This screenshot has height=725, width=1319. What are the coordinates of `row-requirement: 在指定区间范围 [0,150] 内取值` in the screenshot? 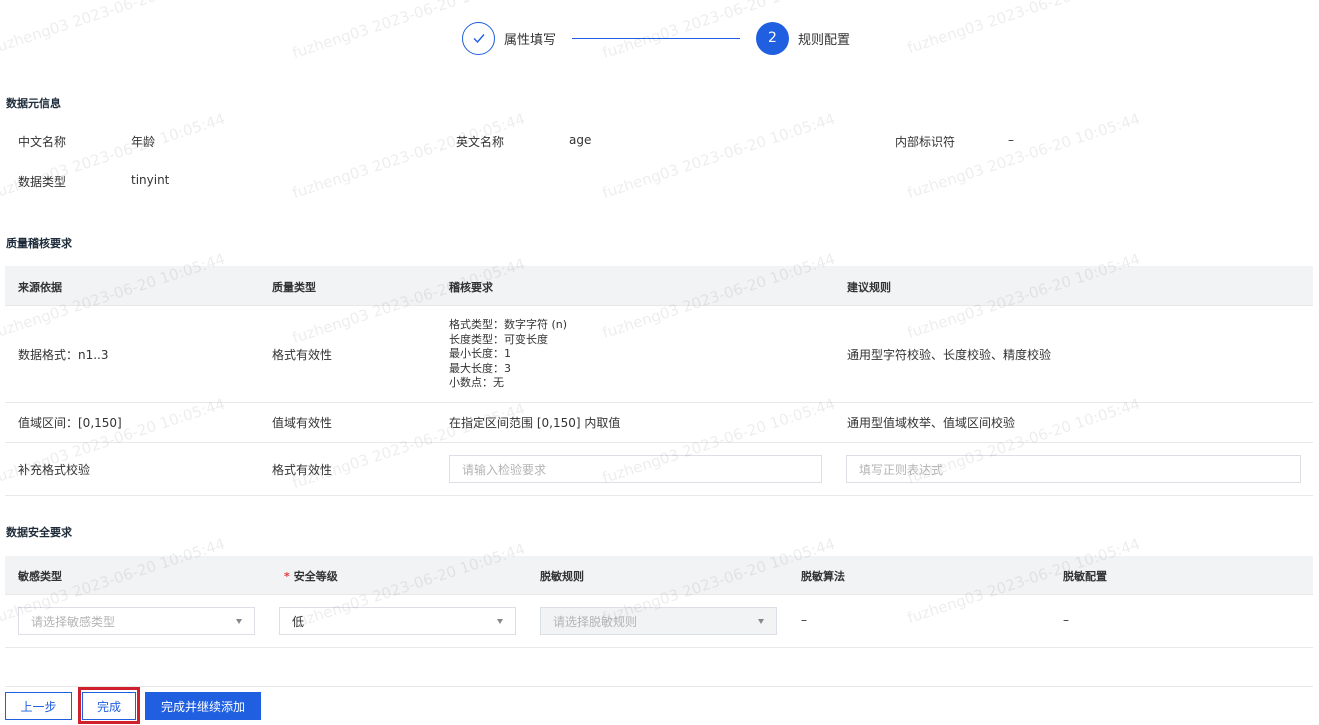 It's located at (535, 423).